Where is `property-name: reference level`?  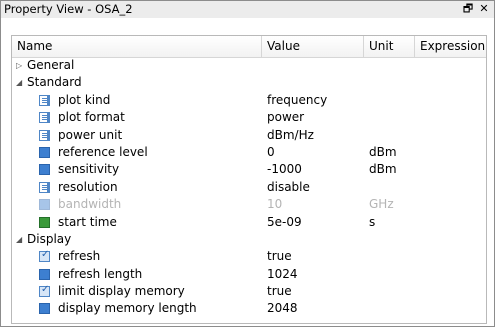
property-name: reference level is located at coordinates (103, 151).